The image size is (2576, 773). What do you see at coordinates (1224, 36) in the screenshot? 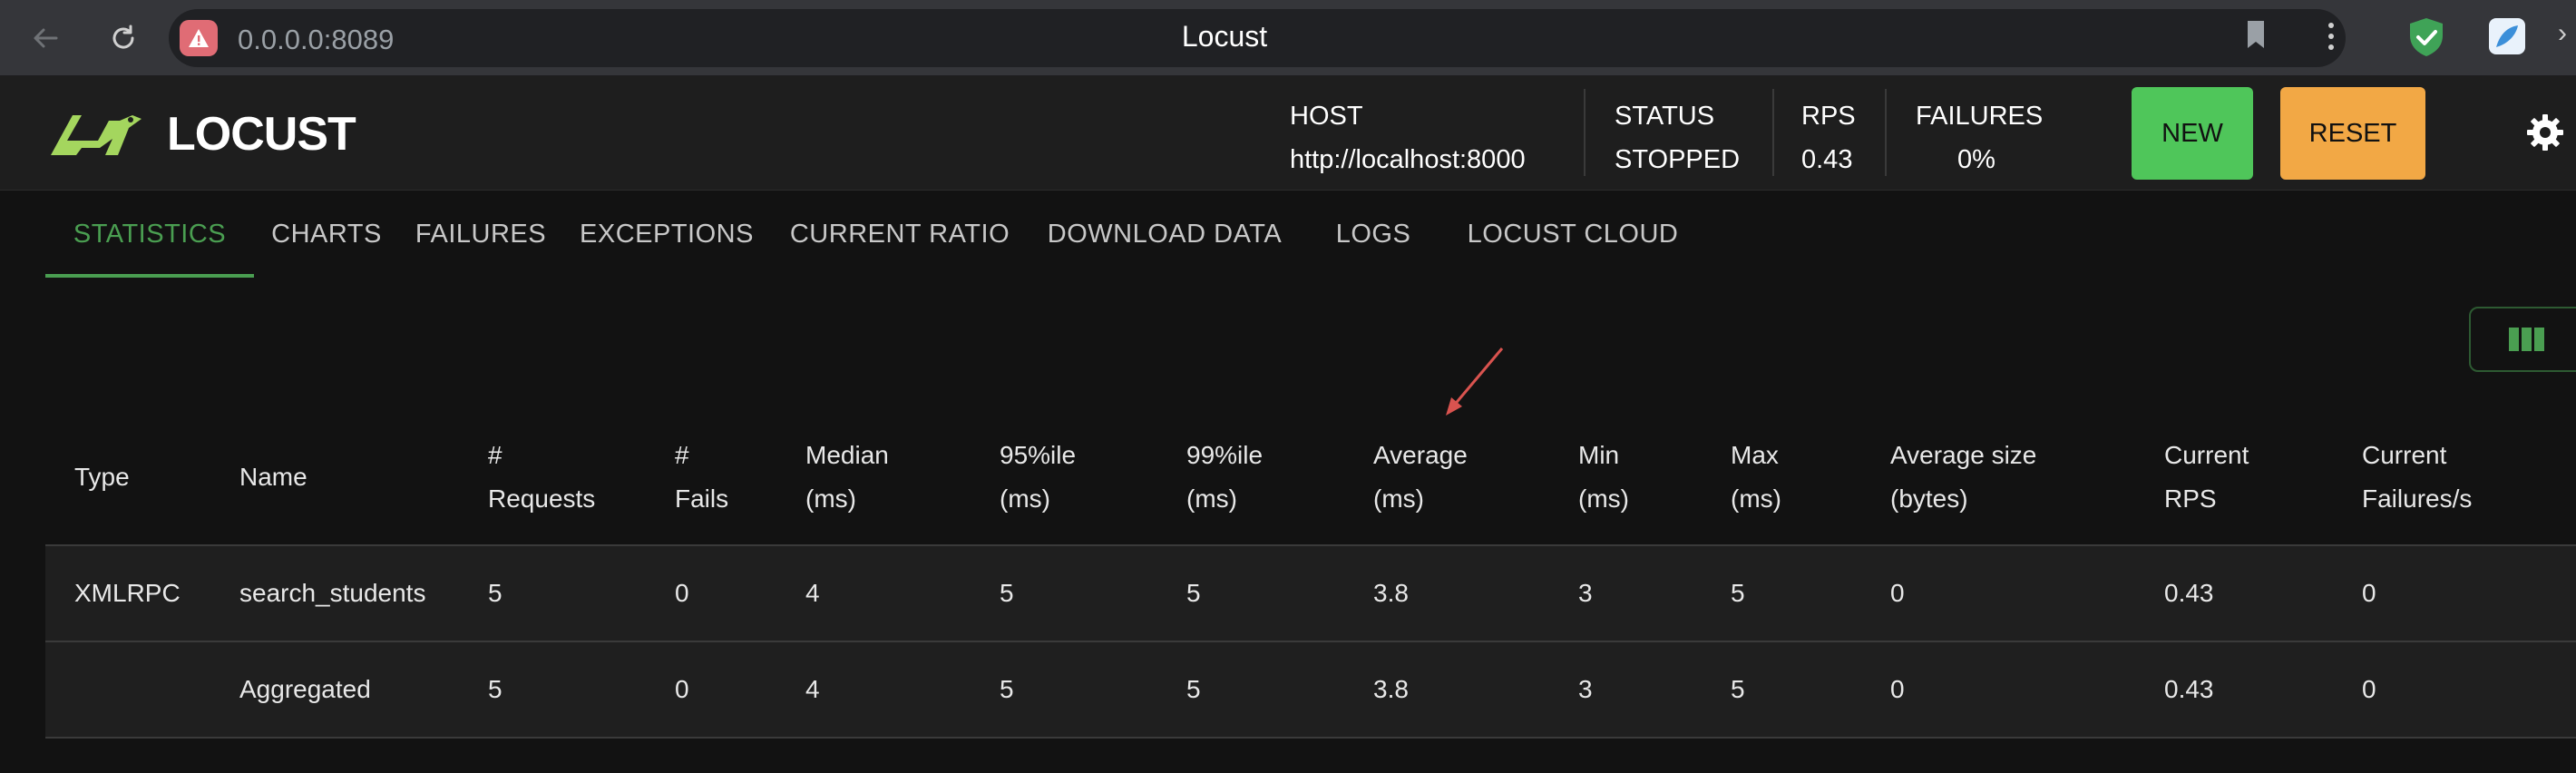
I see `page-title: Locust` at bounding box center [1224, 36].